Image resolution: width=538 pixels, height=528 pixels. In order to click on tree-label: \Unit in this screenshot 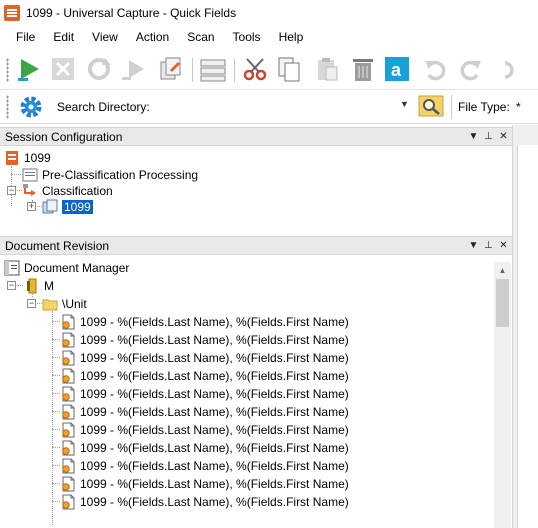, I will do `click(74, 303)`.